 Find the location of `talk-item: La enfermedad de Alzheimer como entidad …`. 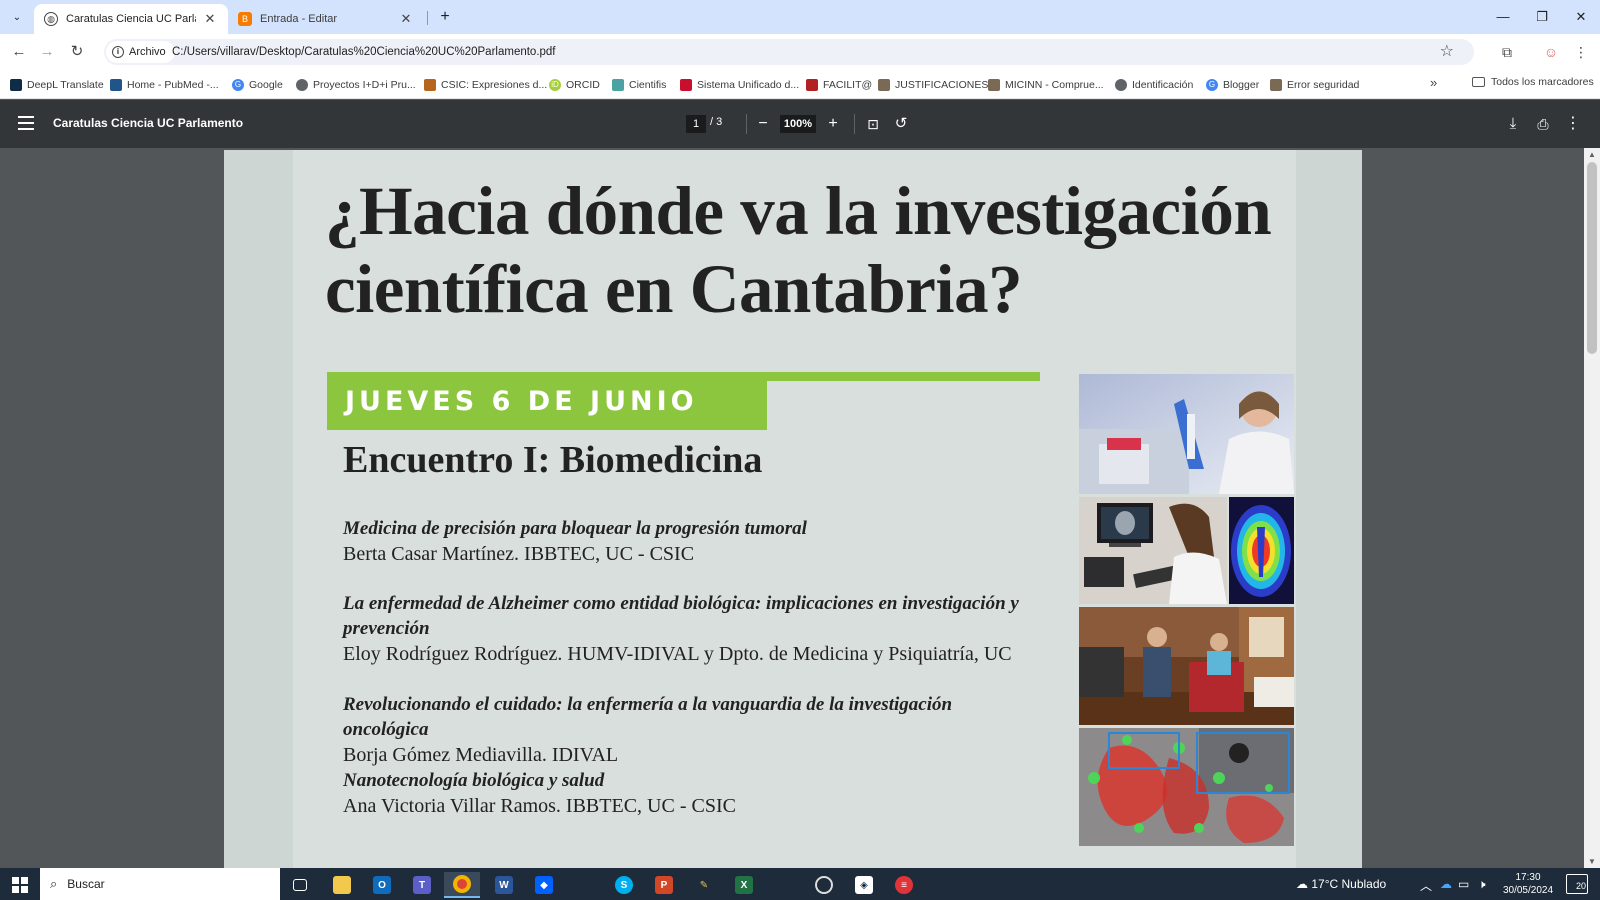

talk-item: La enfermedad de Alzheimer como entidad … is located at coordinates (688, 629).